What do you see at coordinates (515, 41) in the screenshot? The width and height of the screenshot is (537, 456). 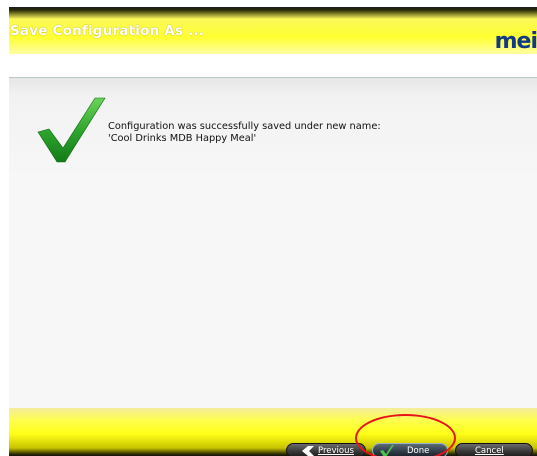 I see `mei-logo: mei` at bounding box center [515, 41].